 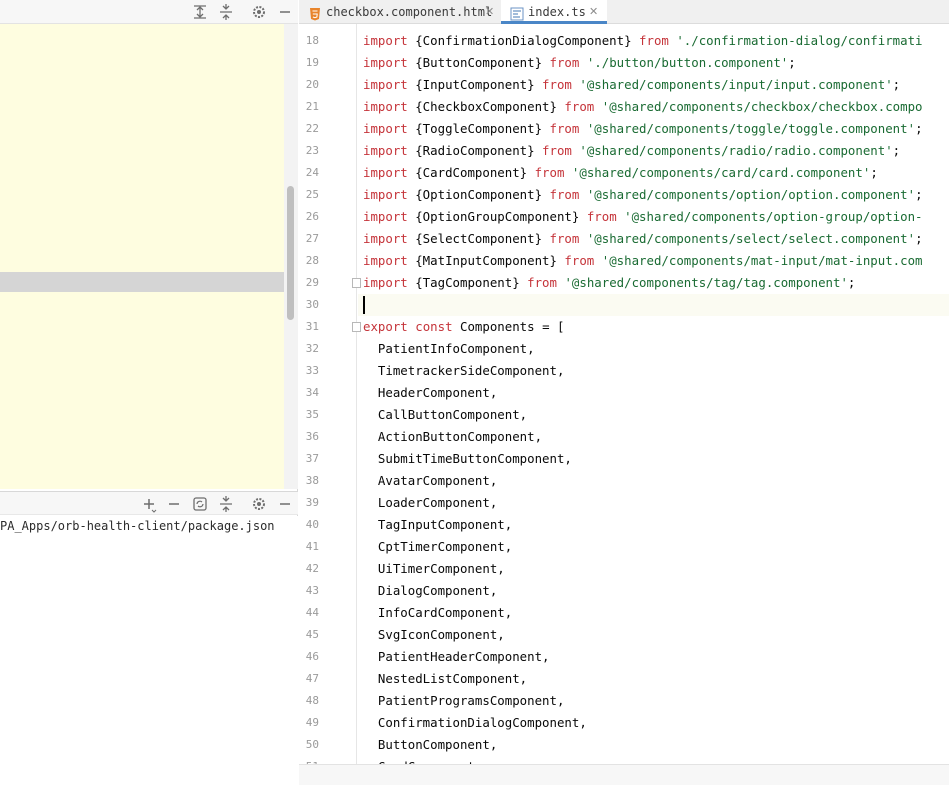 What do you see at coordinates (137, 526) in the screenshot?
I see `package-json-path: PA_Apps/orb-health-client/package.json` at bounding box center [137, 526].